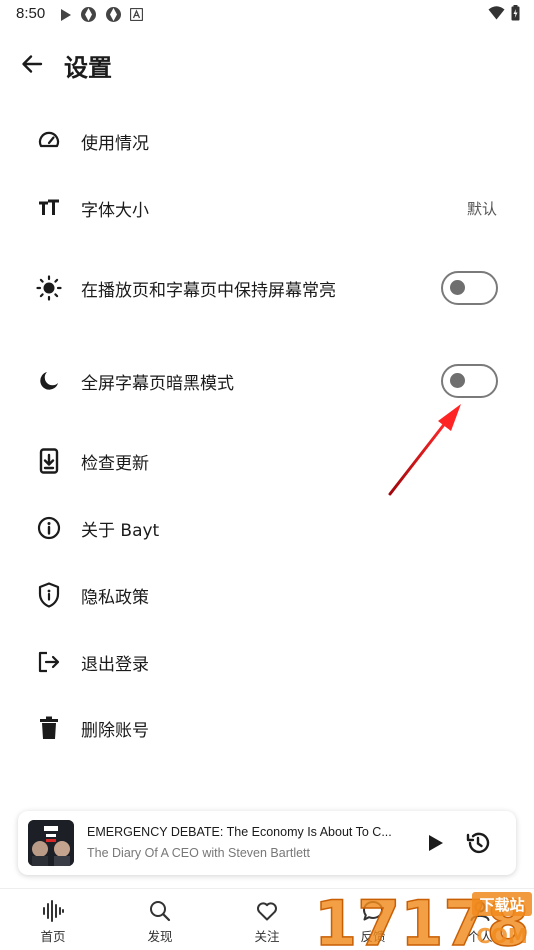  Describe the element at coordinates (267, 64) in the screenshot. I see `app-bar: 设置` at that location.